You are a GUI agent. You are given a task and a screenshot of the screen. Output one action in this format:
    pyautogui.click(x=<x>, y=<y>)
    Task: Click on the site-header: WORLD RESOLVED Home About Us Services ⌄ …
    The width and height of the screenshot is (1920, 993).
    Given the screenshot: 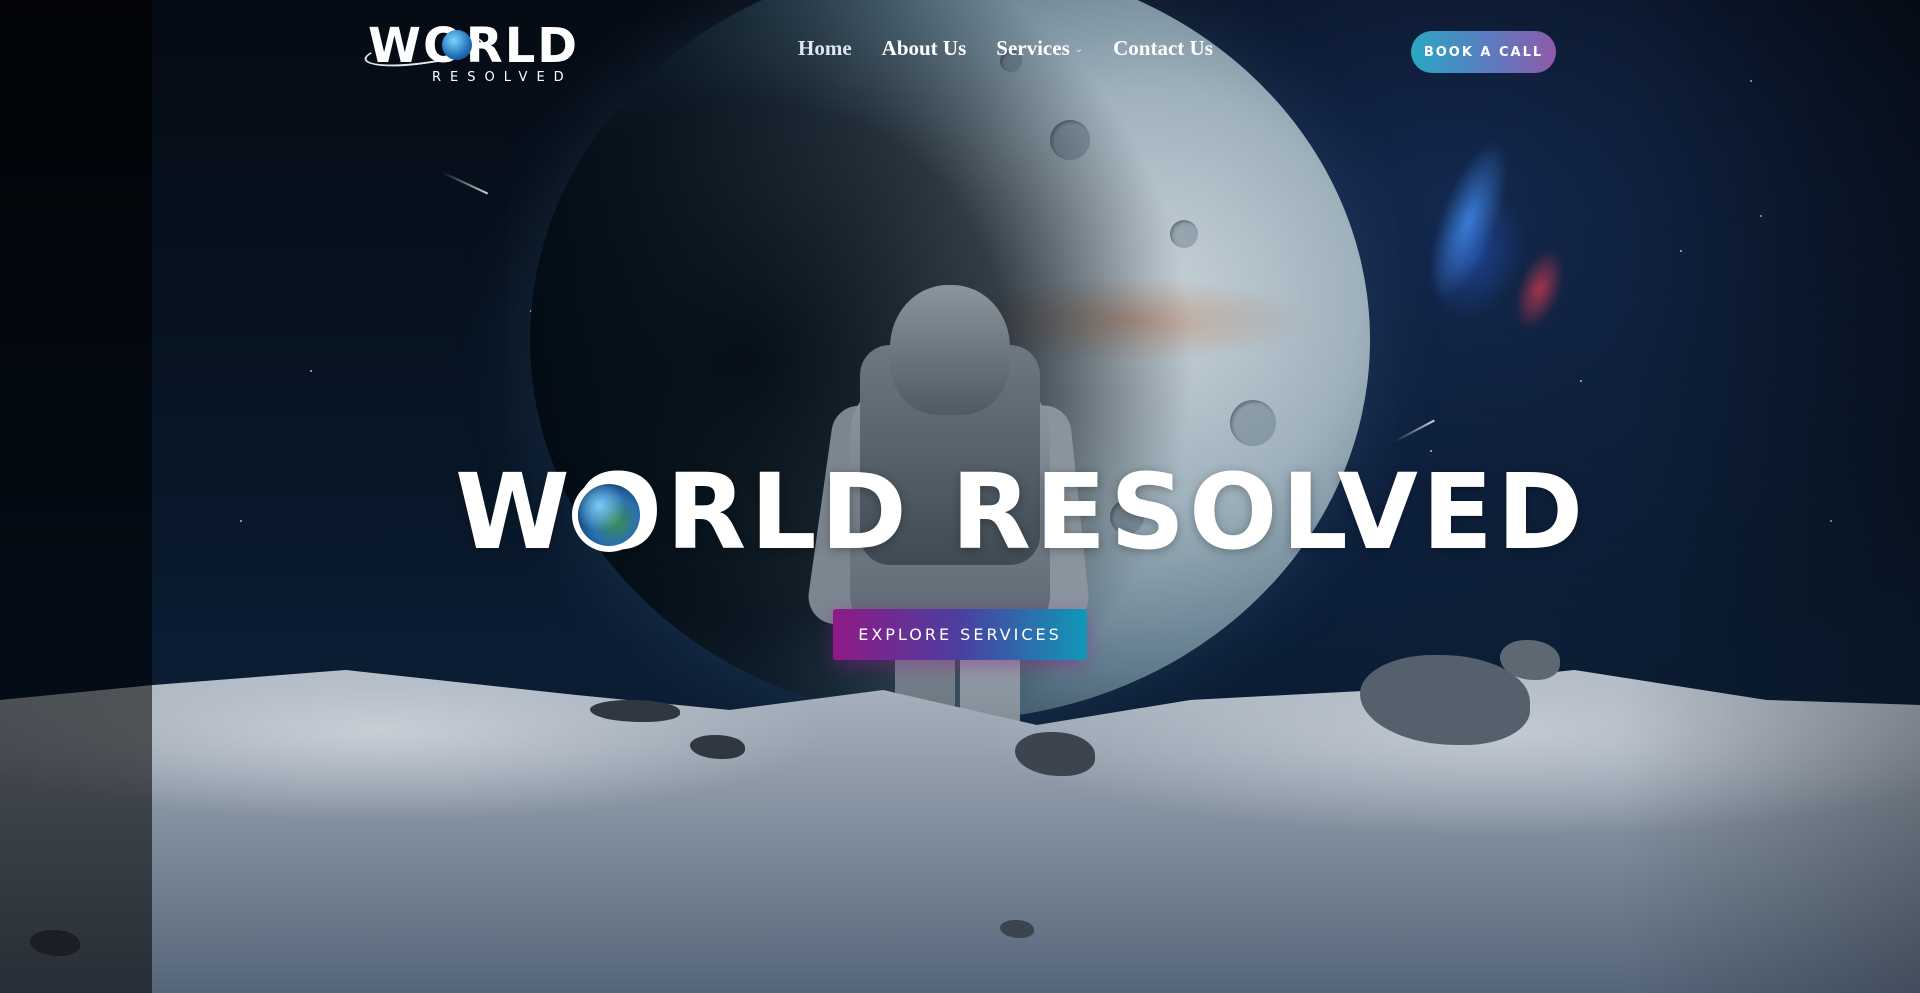 What is the action you would take?
    pyautogui.click(x=960, y=52)
    